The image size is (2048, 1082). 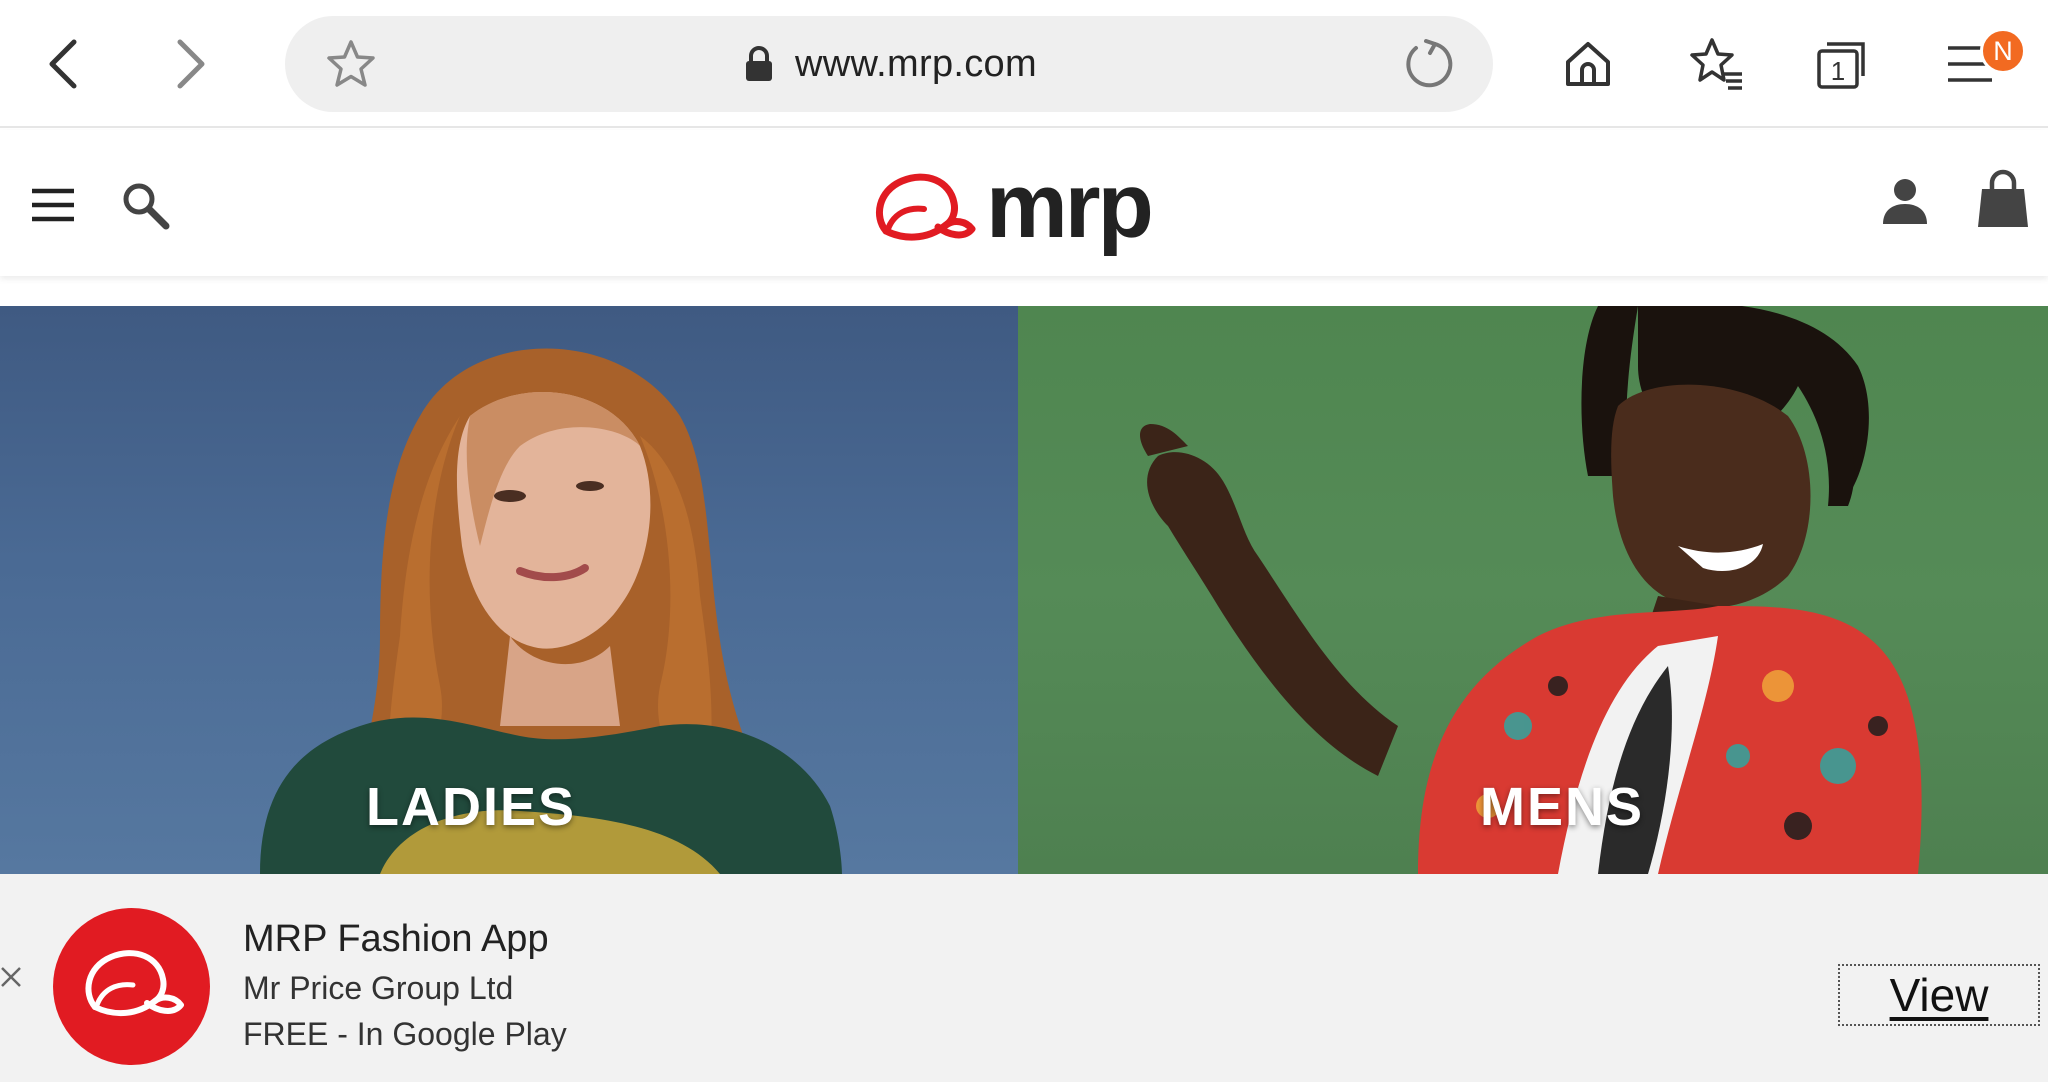 What do you see at coordinates (378, 988) in the screenshot?
I see `app-publisher: Mr Price Group Ltd` at bounding box center [378, 988].